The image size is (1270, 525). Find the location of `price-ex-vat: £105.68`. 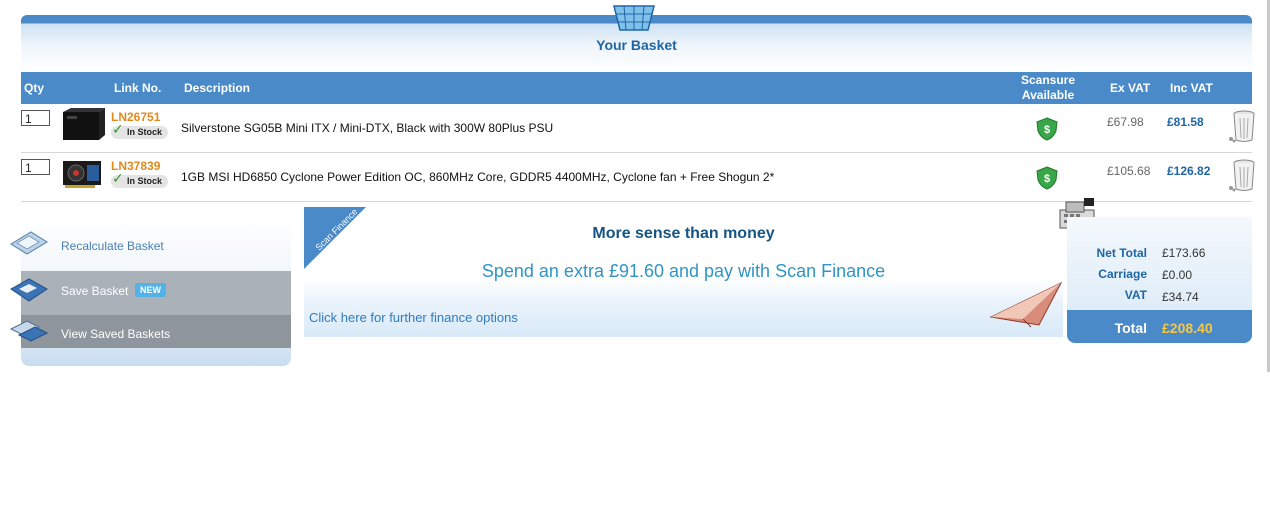

price-ex-vat: £105.68 is located at coordinates (1129, 171).